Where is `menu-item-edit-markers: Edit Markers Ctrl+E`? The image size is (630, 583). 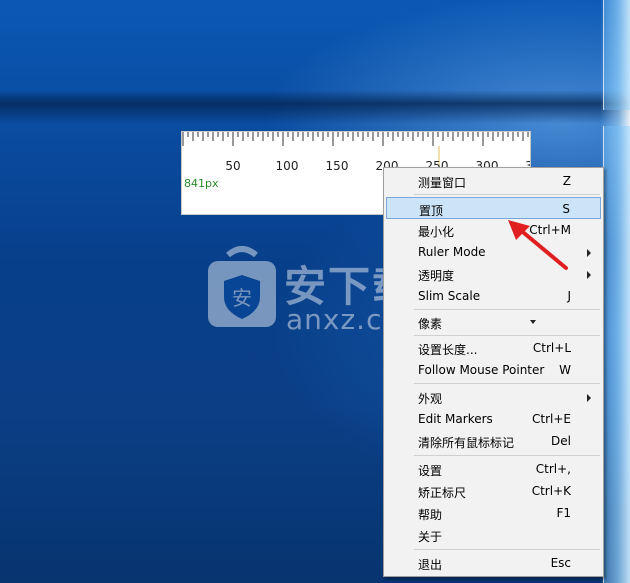 menu-item-edit-markers: Edit Markers Ctrl+E is located at coordinates (493, 419).